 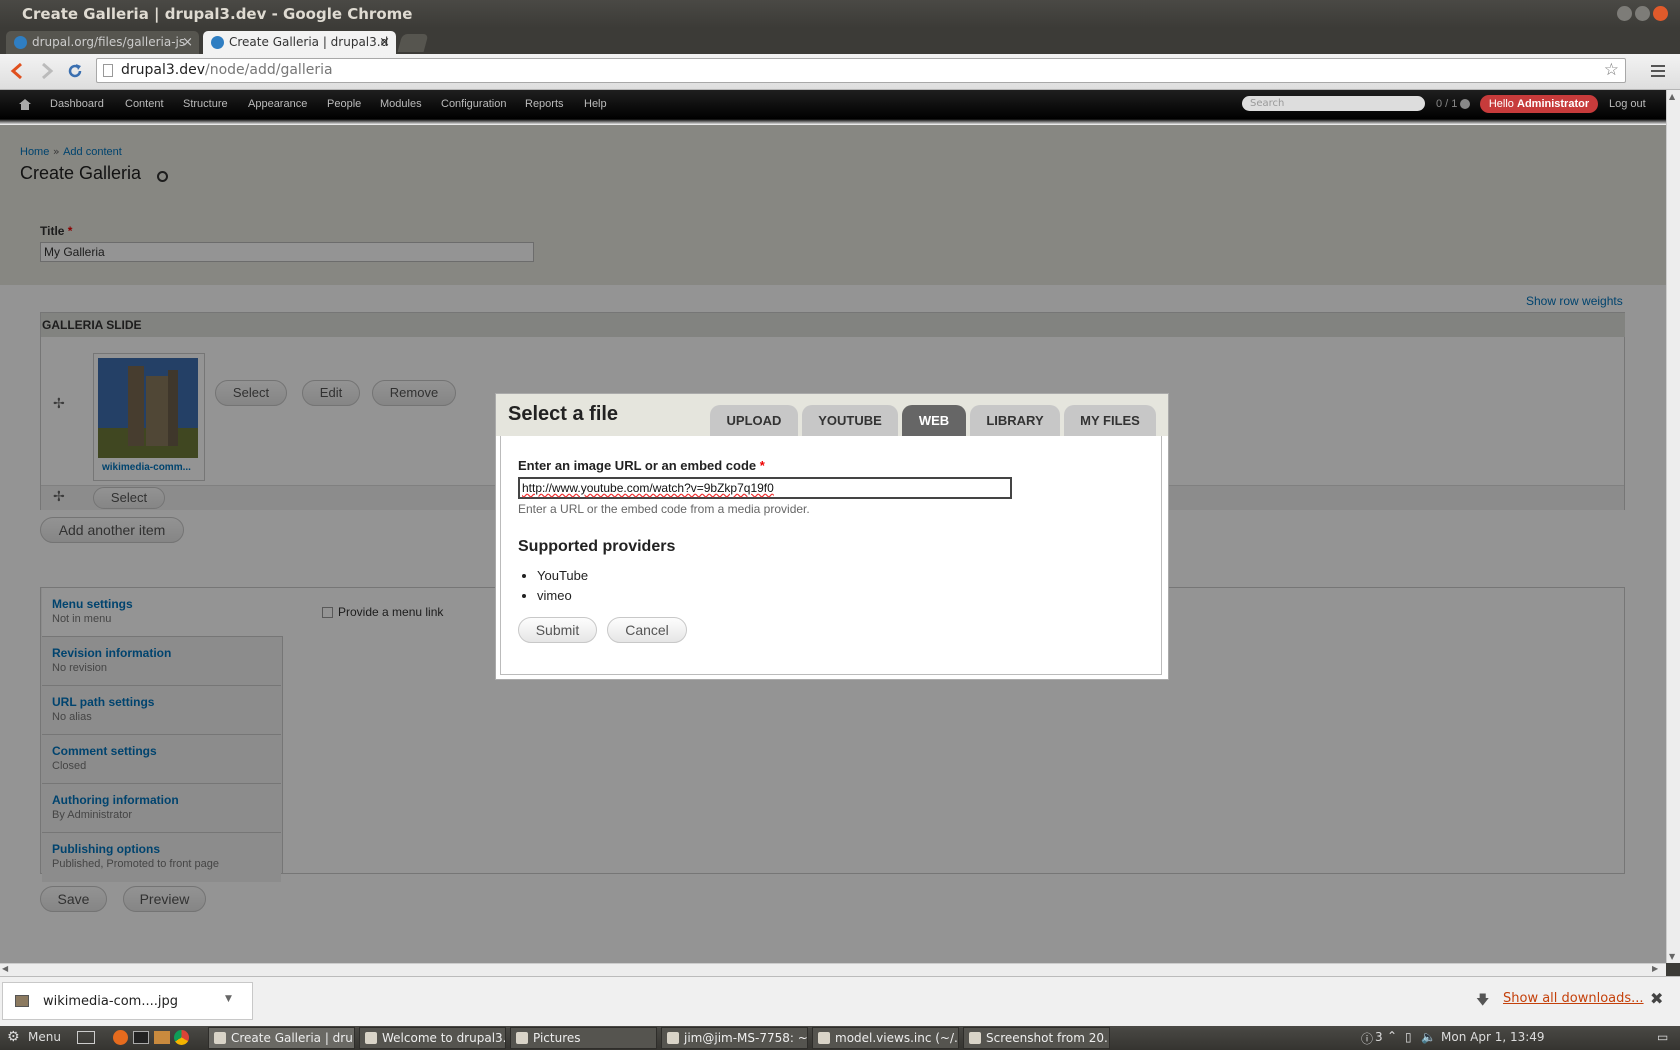 What do you see at coordinates (277, 104) in the screenshot?
I see `admin-menu-appearance: Appearance` at bounding box center [277, 104].